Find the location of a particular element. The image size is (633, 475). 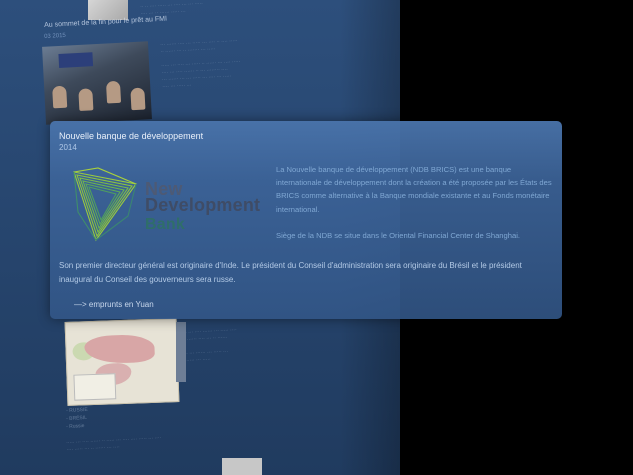

yuan-loans-link: —> emprunts en Yuan is located at coordinates (114, 304).